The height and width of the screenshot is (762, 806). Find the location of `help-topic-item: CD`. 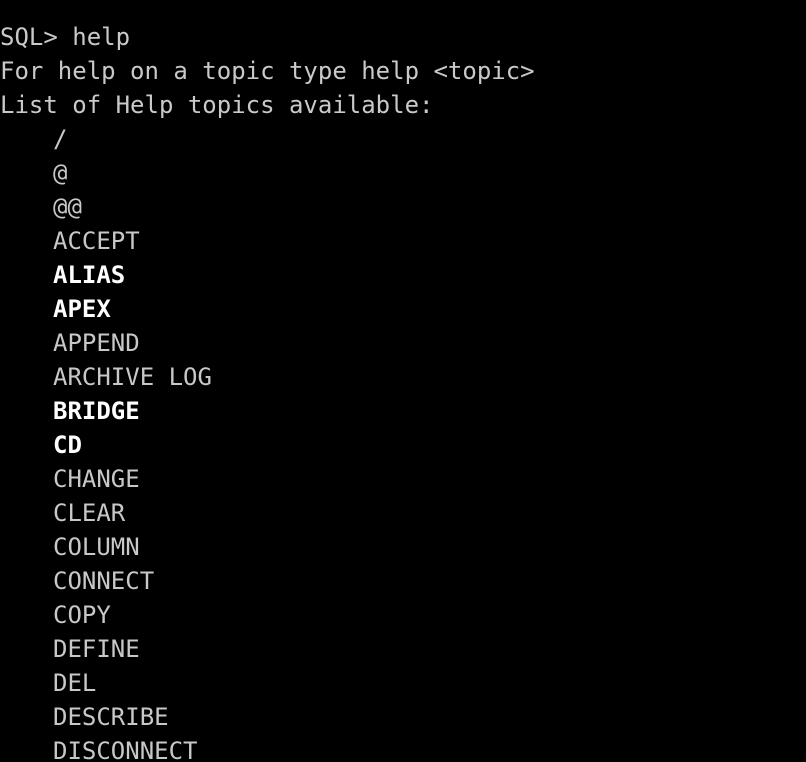

help-topic-item: CD is located at coordinates (67, 445).